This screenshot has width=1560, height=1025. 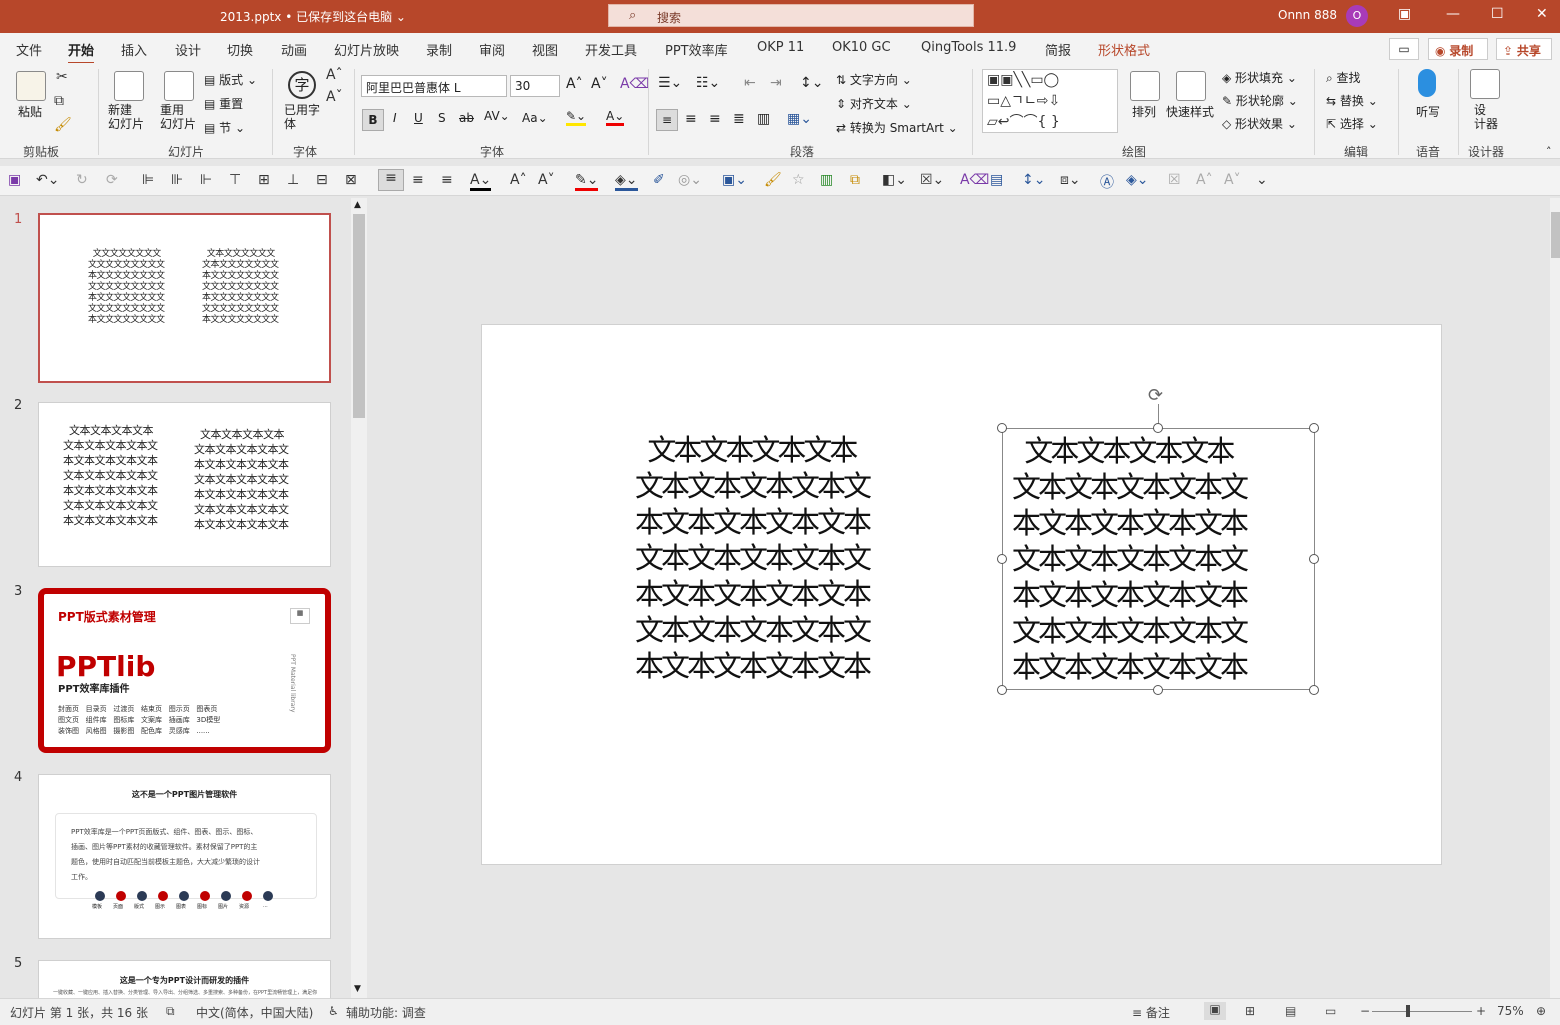 I want to click on strikethrough-icon: ab, so click(x=466, y=118).